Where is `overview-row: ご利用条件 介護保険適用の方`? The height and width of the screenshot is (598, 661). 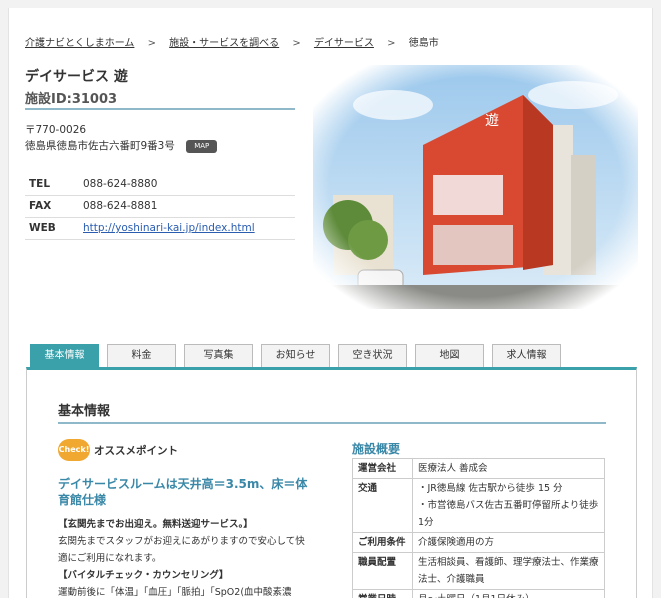 overview-row: ご利用条件 介護保険適用の方 is located at coordinates (478, 542).